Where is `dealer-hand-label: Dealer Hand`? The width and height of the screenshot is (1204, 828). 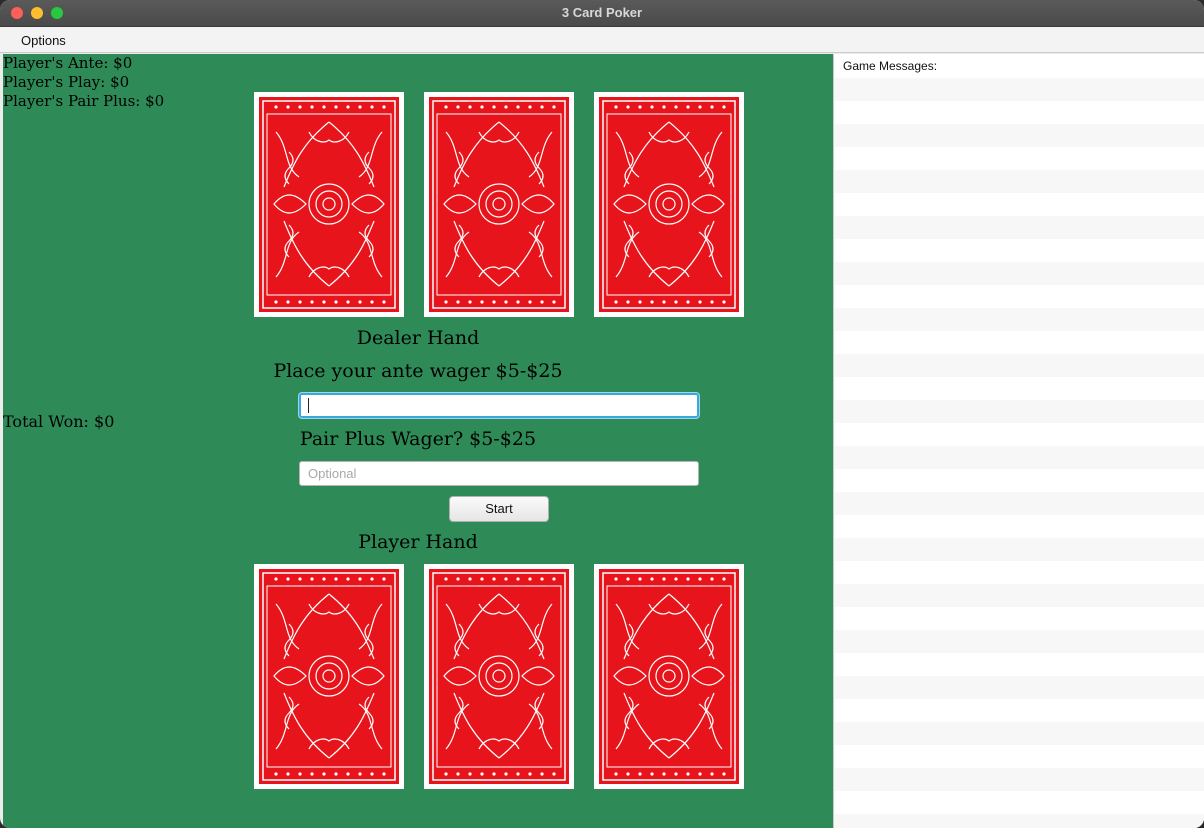
dealer-hand-label: Dealer Hand is located at coordinates (418, 338).